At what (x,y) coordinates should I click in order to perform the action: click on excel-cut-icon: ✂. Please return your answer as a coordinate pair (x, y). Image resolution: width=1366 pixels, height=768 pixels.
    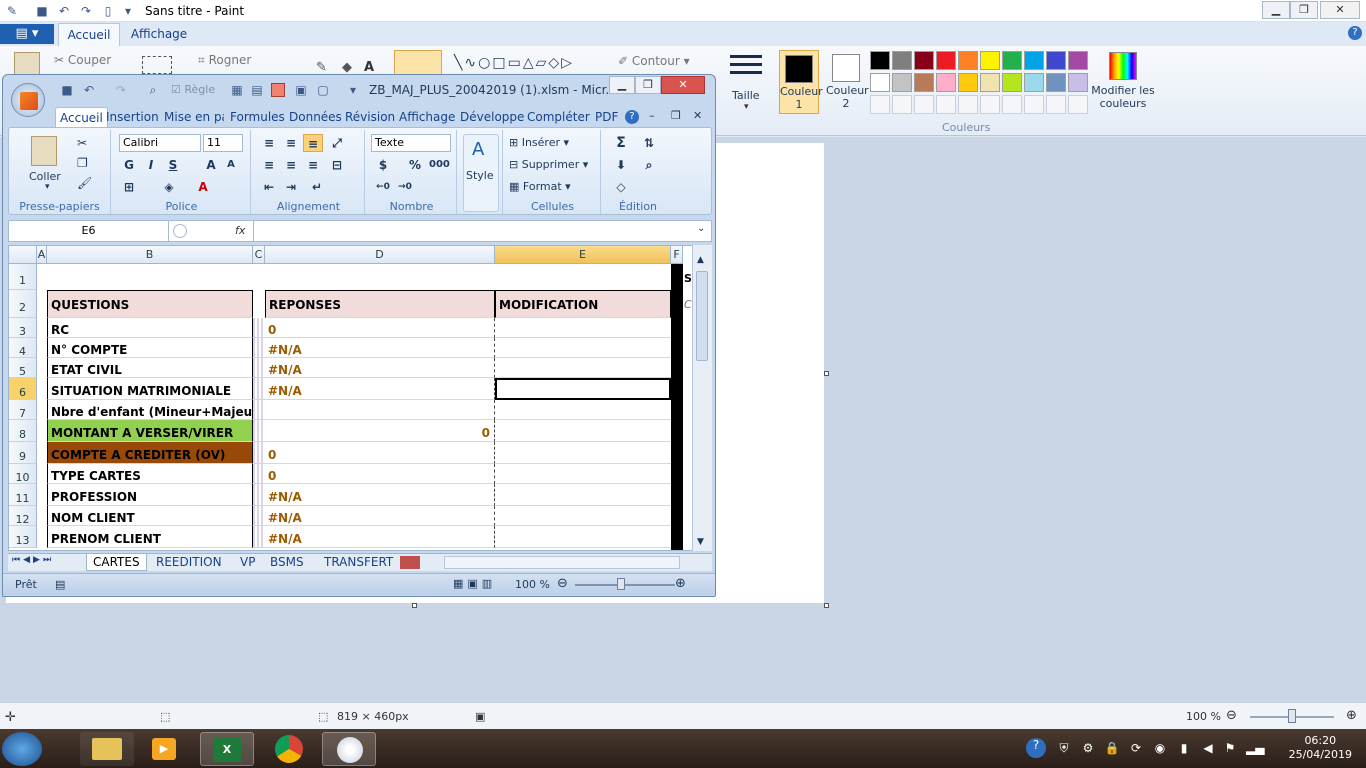
    Looking at the image, I should click on (82, 143).